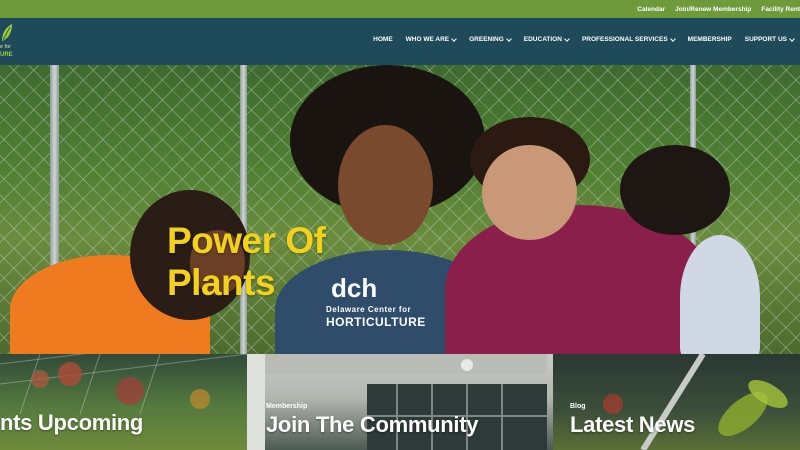  I want to click on nav-item-home: HOME, so click(383, 39).